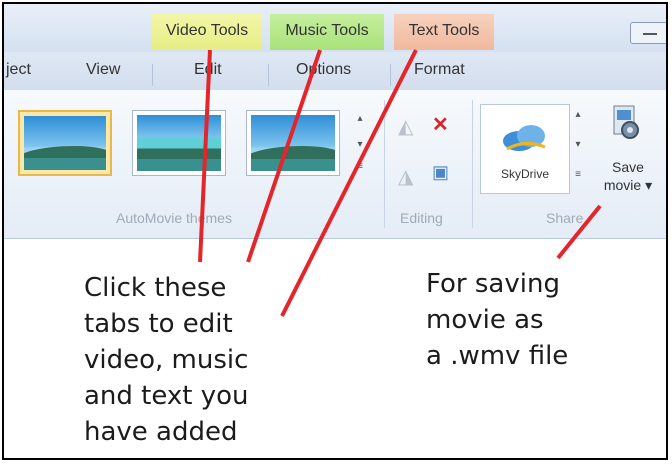 The width and height of the screenshot is (672, 464). What do you see at coordinates (284, 156) in the screenshot?
I see `arrow-music-tools` at bounding box center [284, 156].